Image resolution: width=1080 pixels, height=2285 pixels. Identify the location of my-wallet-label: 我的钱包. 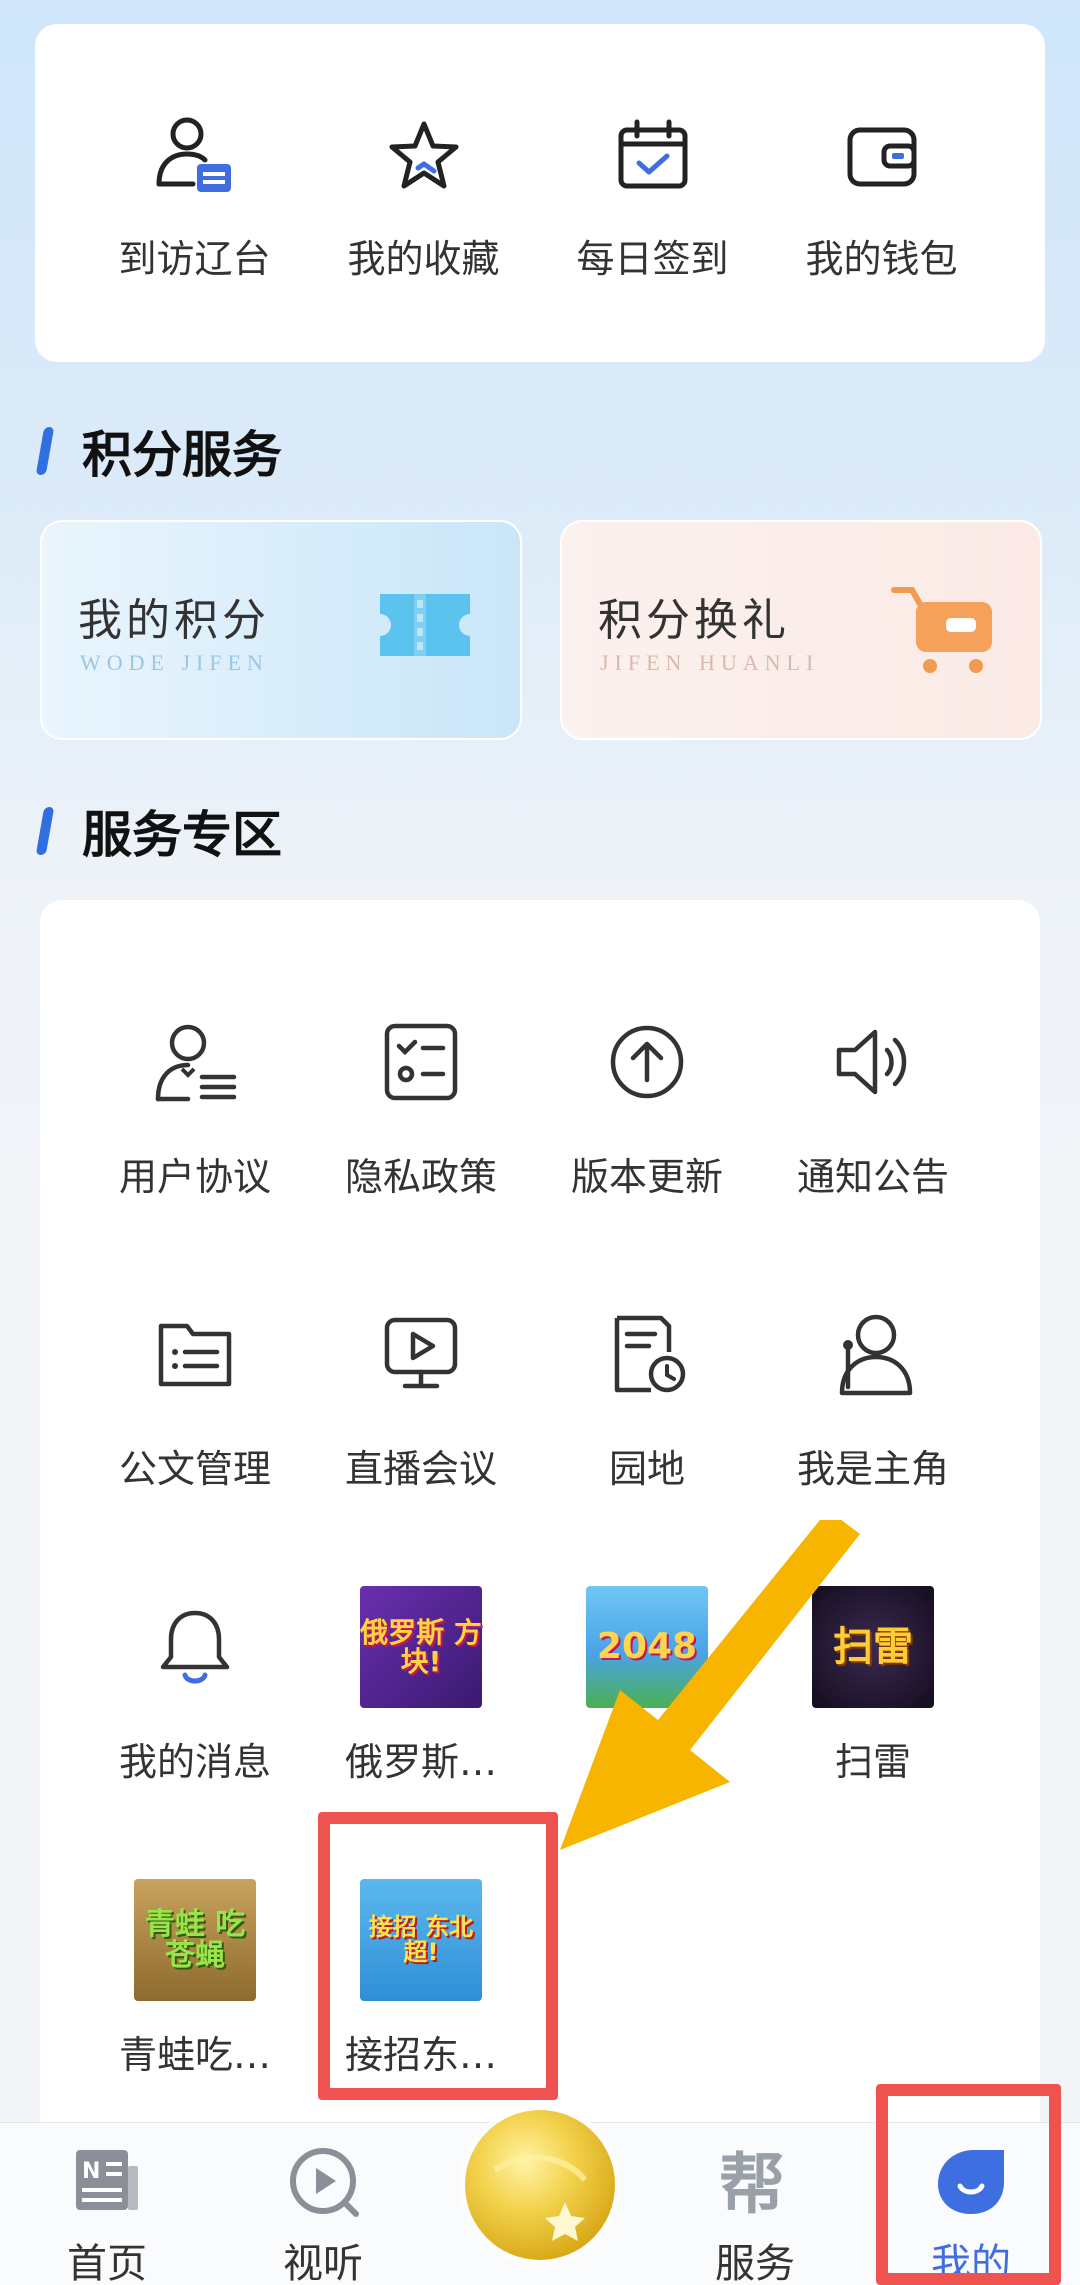
(881, 259).